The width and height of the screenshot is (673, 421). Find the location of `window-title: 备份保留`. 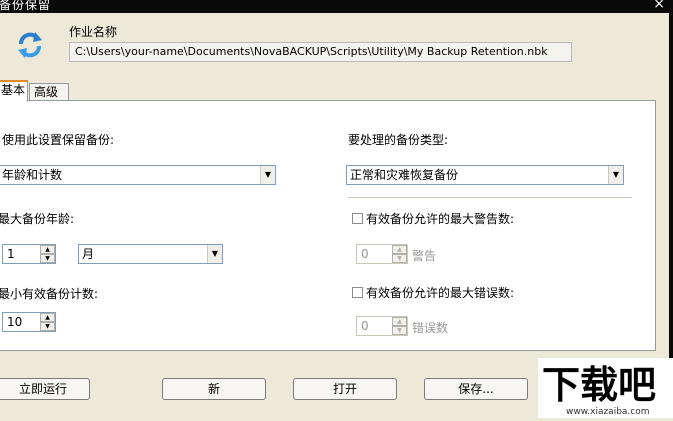

window-title: 备份保留 is located at coordinates (26, 6).